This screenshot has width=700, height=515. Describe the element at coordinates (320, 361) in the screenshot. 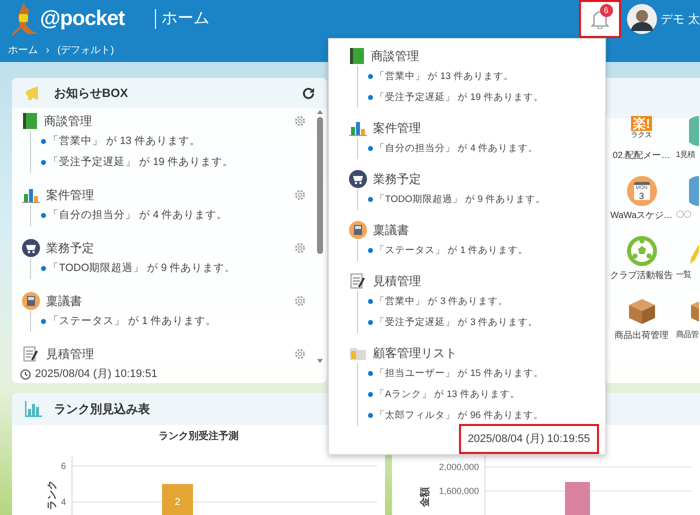

I see `scroll-down-icon` at that location.